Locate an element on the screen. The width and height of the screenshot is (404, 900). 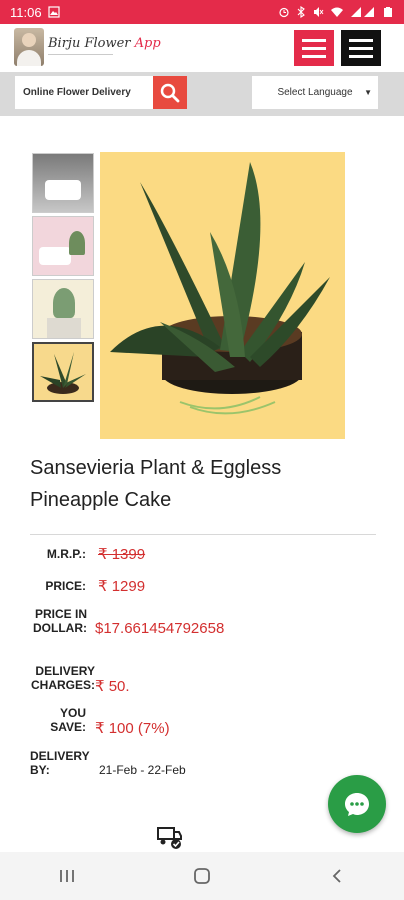
logo-title: Birju Flower App is located at coordinates (104, 43).